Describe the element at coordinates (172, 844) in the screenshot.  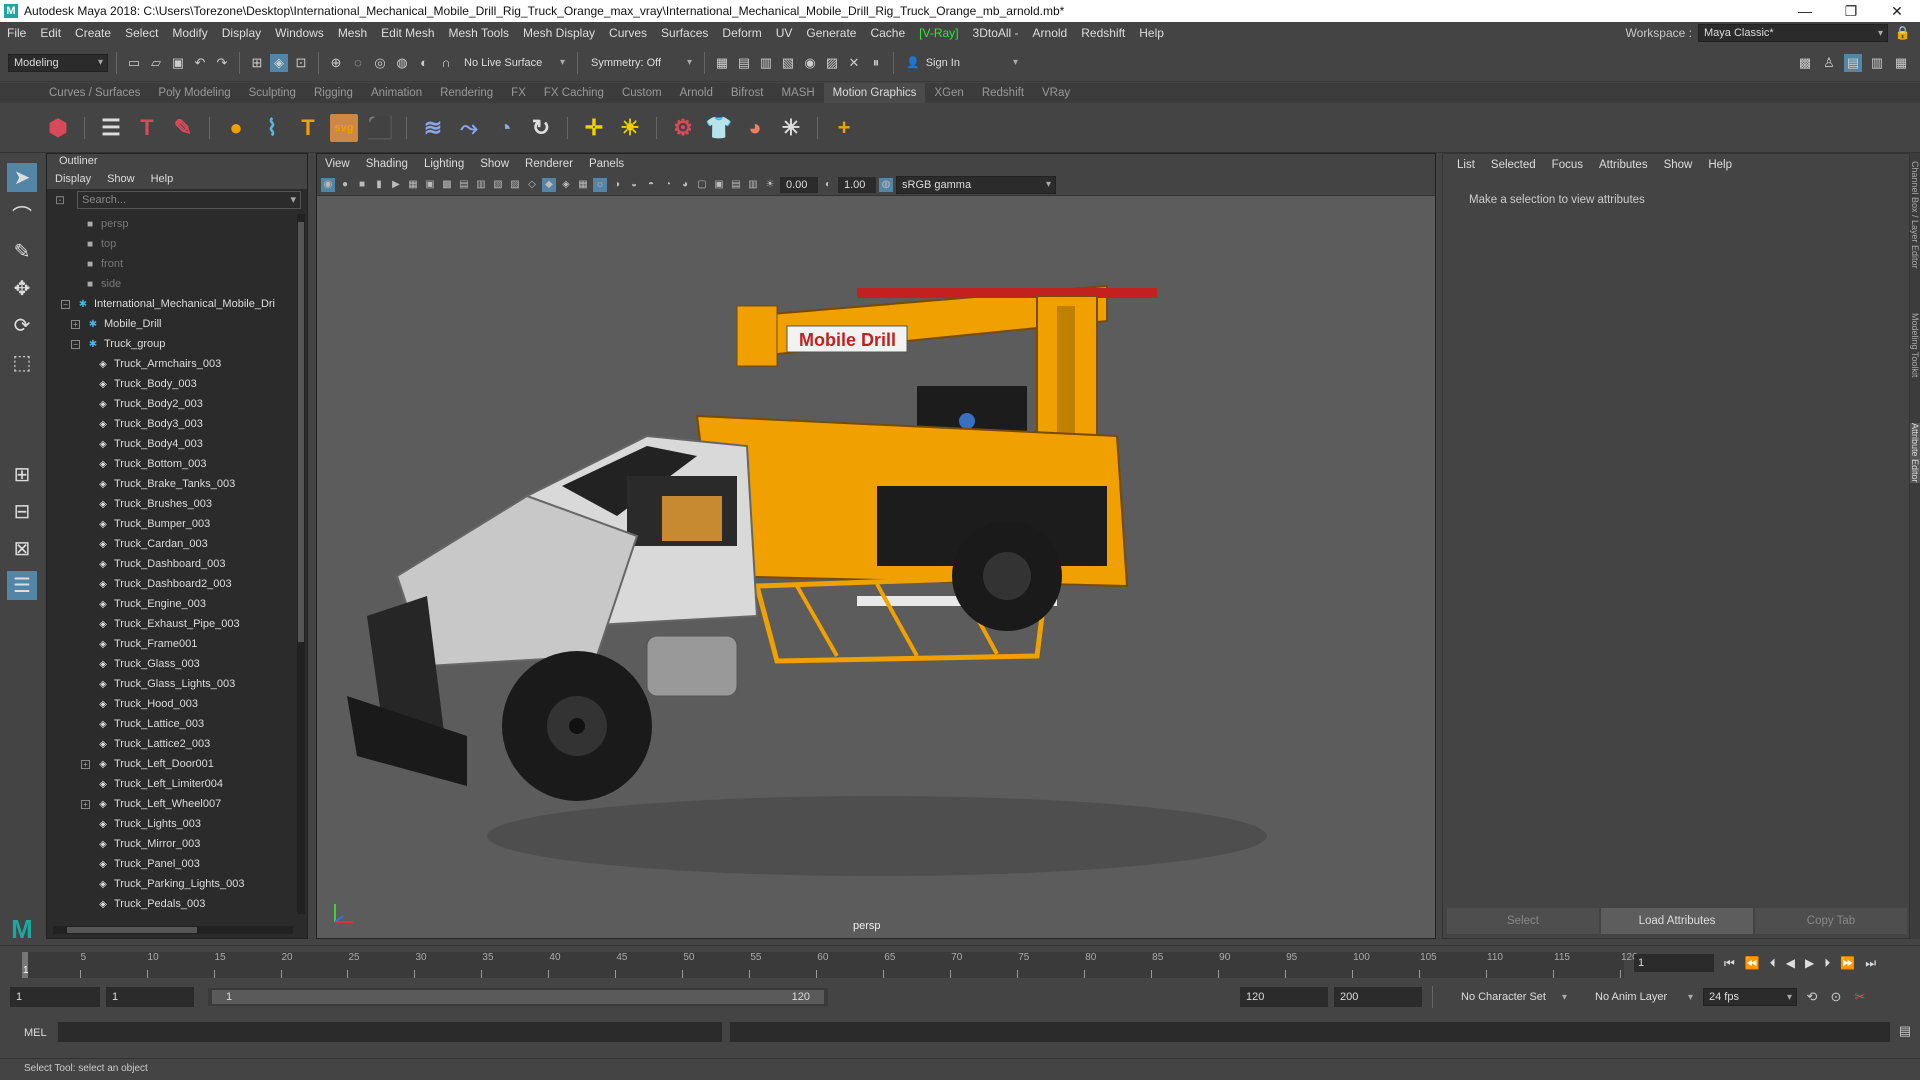
I see `outliner-row: ◈ Truck_Mirror_003` at that location.